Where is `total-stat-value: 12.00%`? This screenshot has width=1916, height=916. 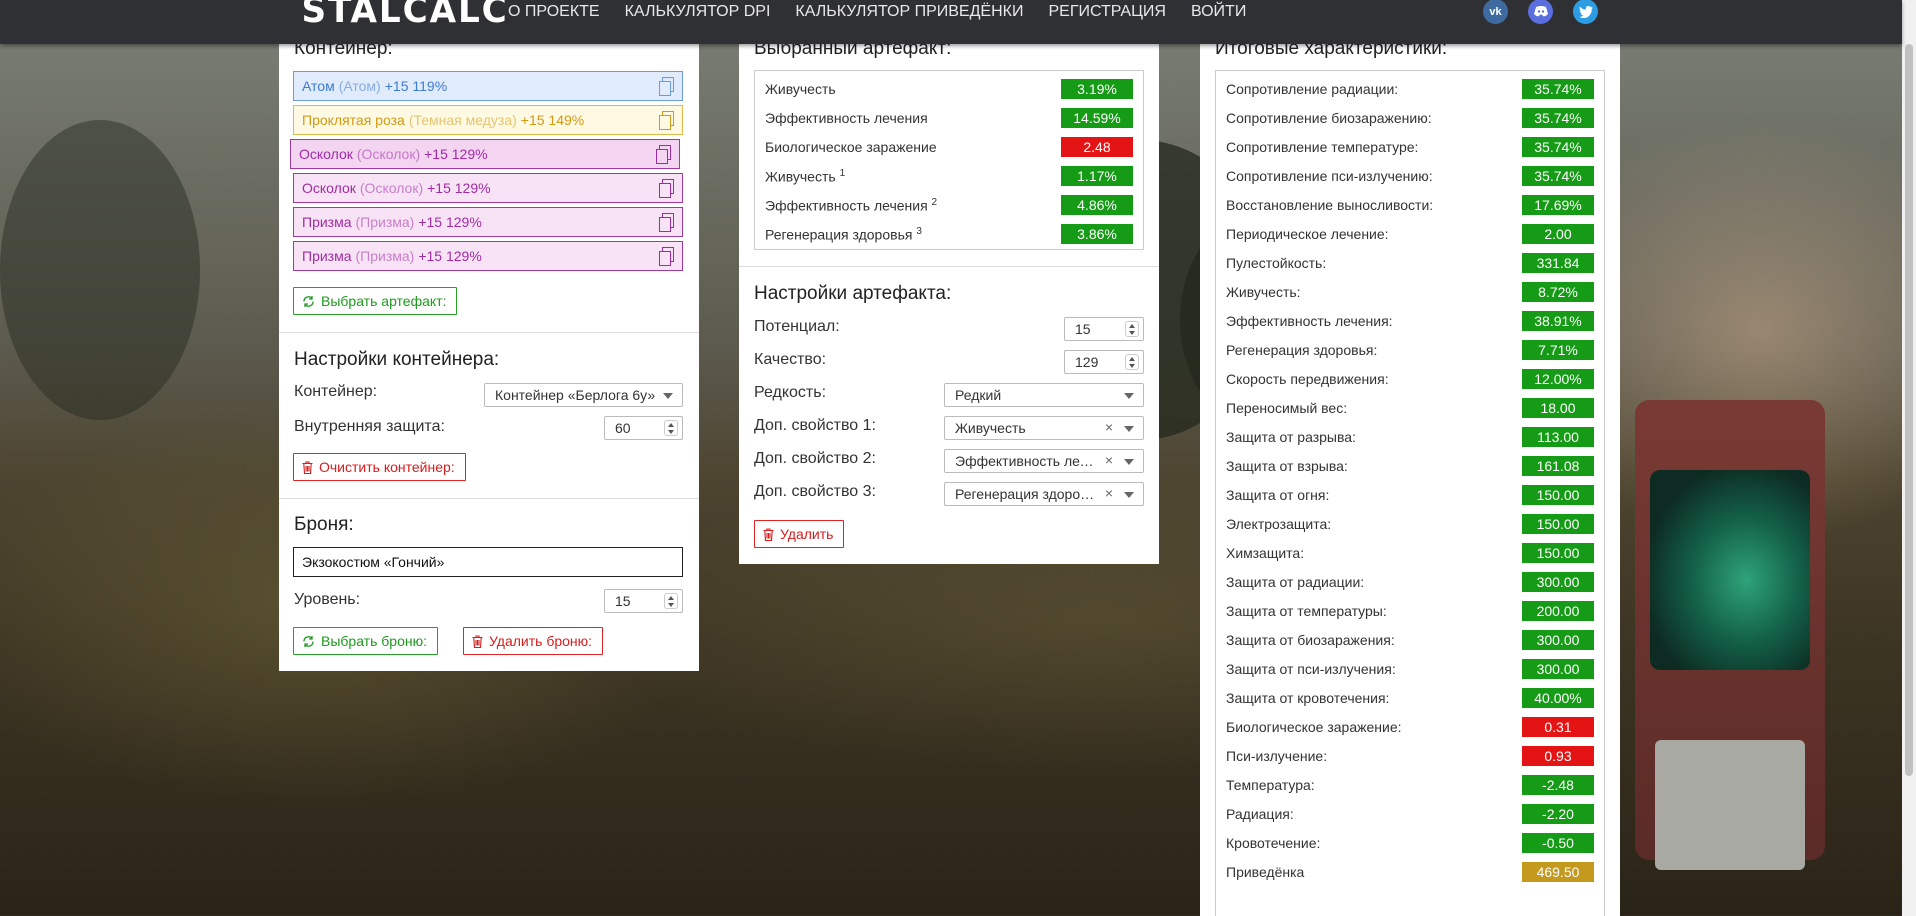
total-stat-value: 12.00% is located at coordinates (1558, 379).